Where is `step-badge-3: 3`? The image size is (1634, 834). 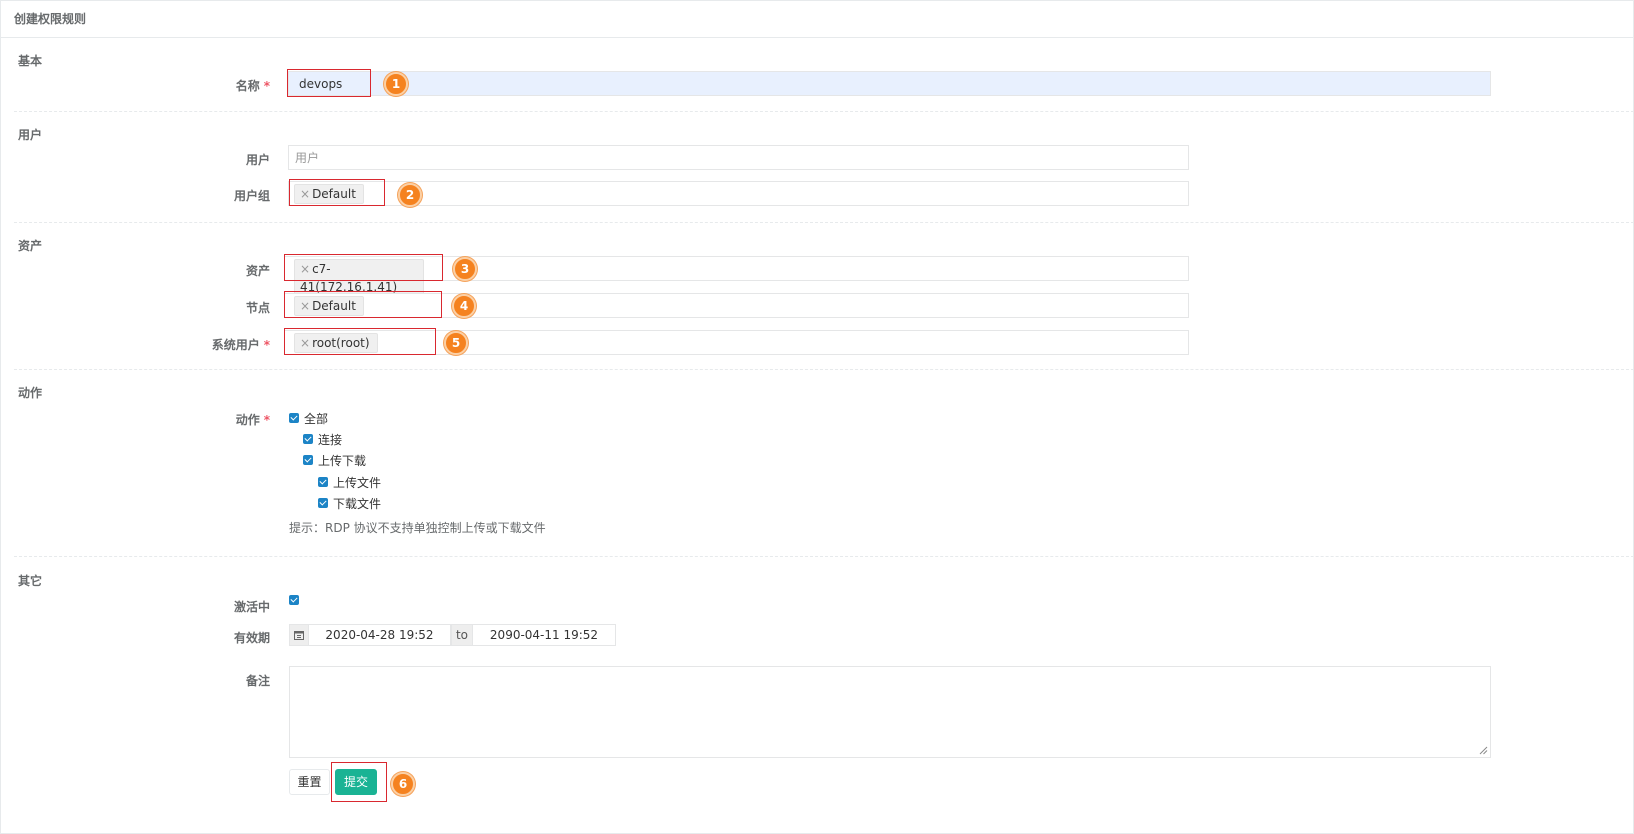
step-badge-3: 3 is located at coordinates (465, 269).